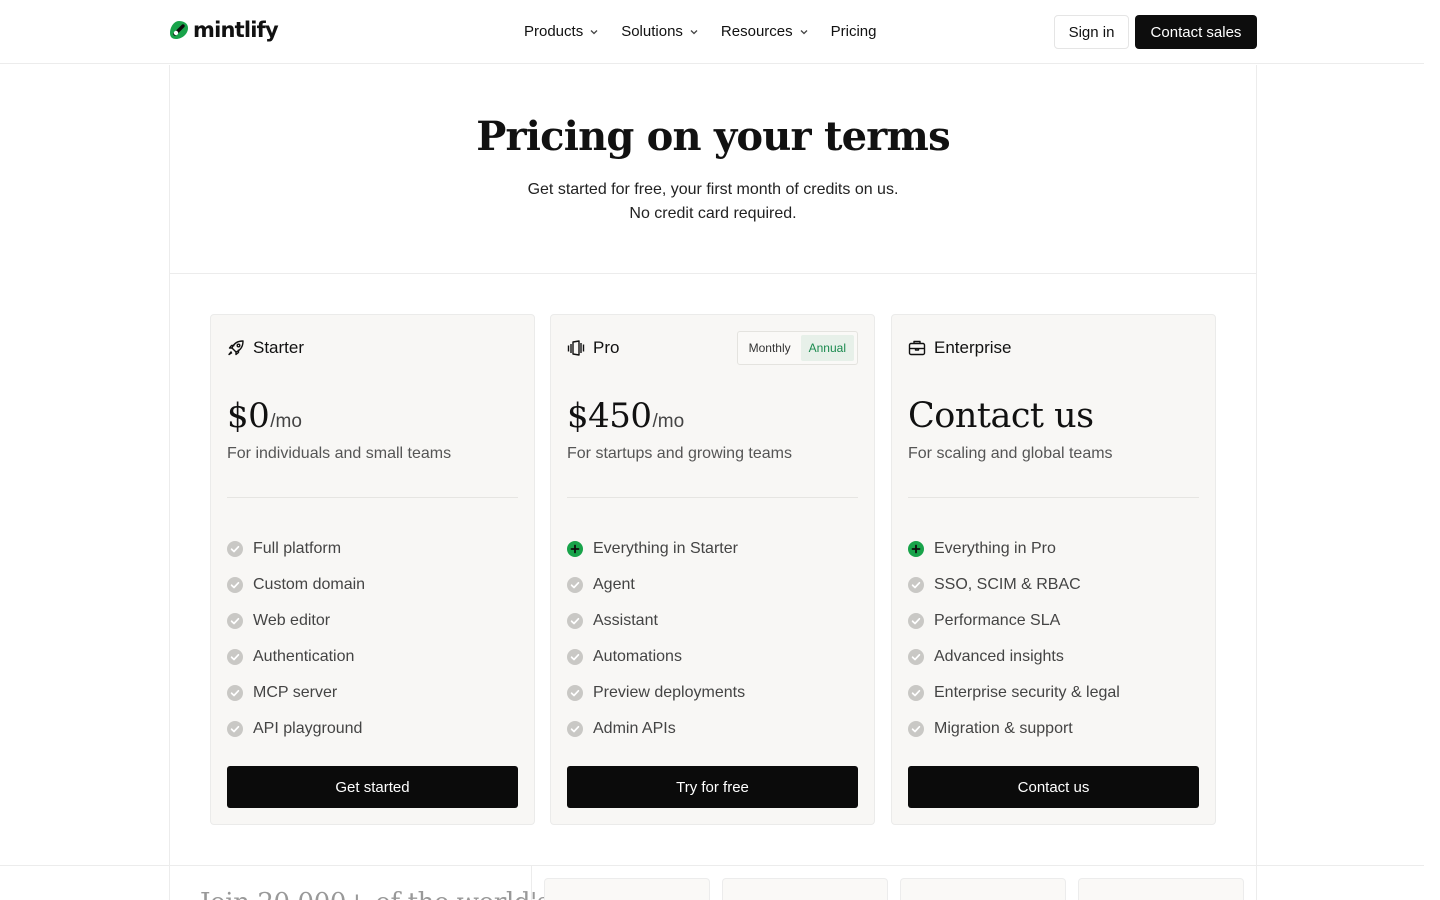 Image resolution: width=1440 pixels, height=900 pixels. I want to click on plan-name: Pro, so click(606, 347).